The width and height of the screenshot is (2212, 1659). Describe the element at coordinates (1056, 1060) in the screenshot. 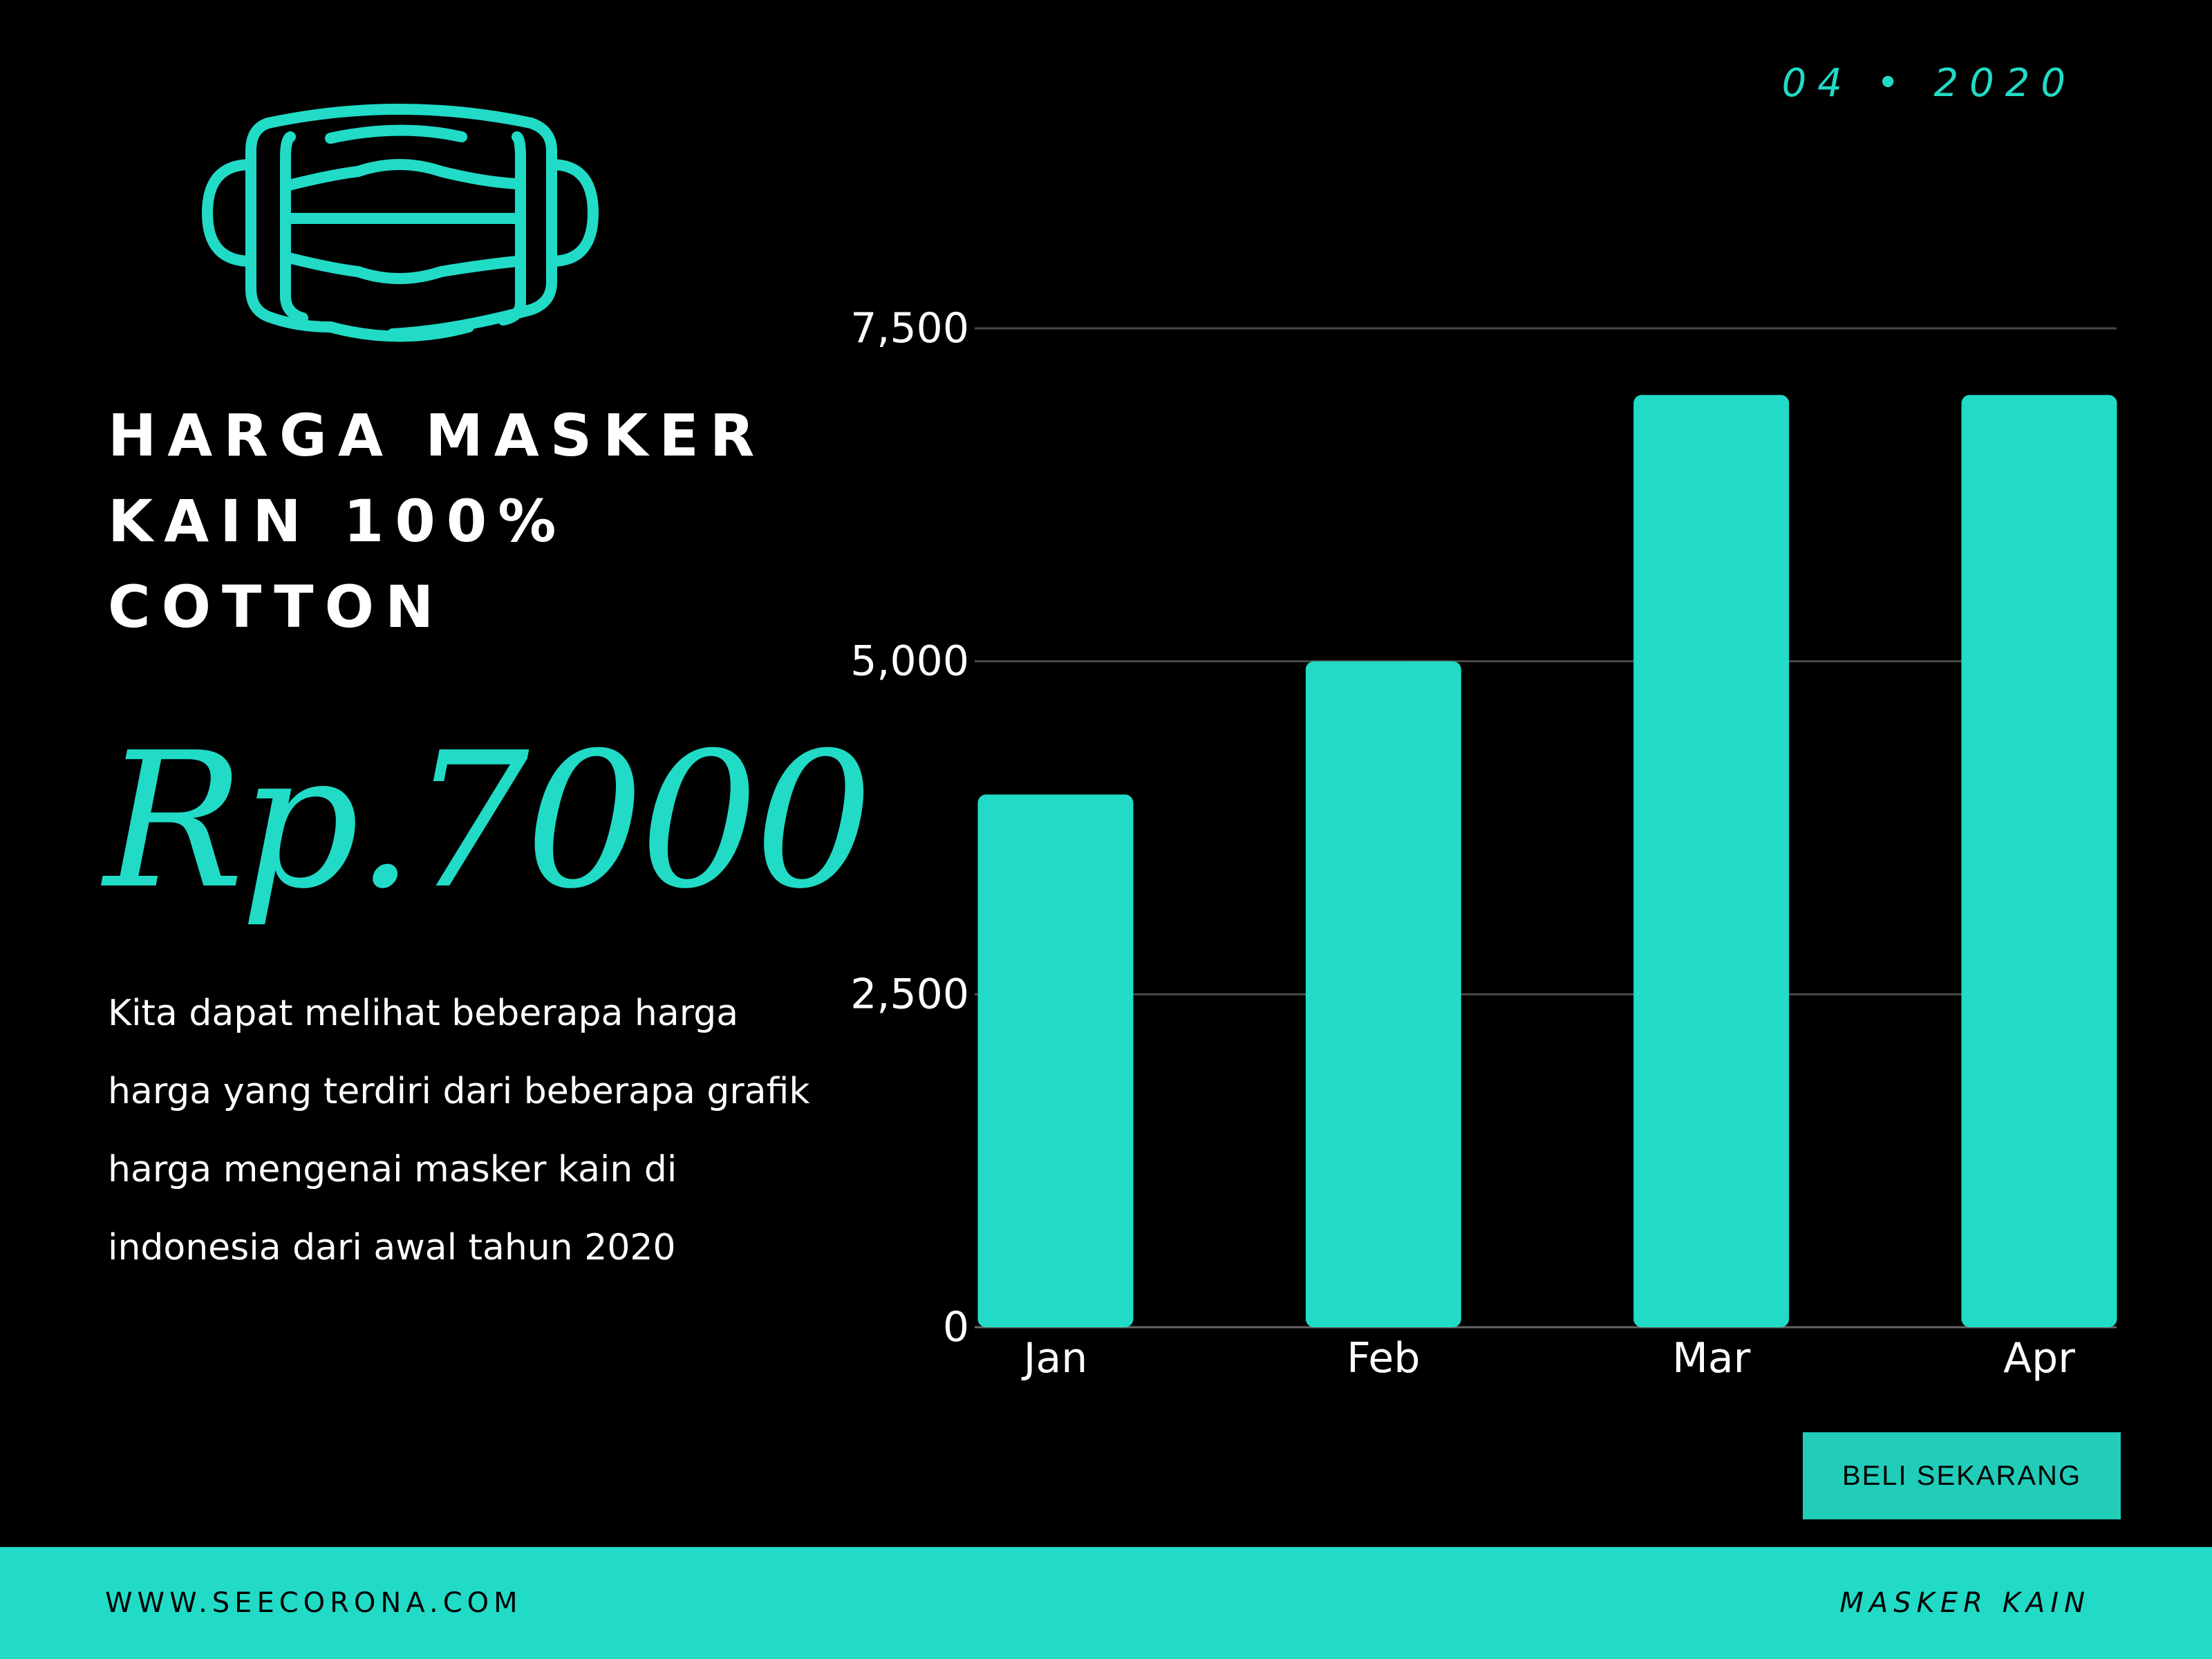

I see `bar-jan` at that location.